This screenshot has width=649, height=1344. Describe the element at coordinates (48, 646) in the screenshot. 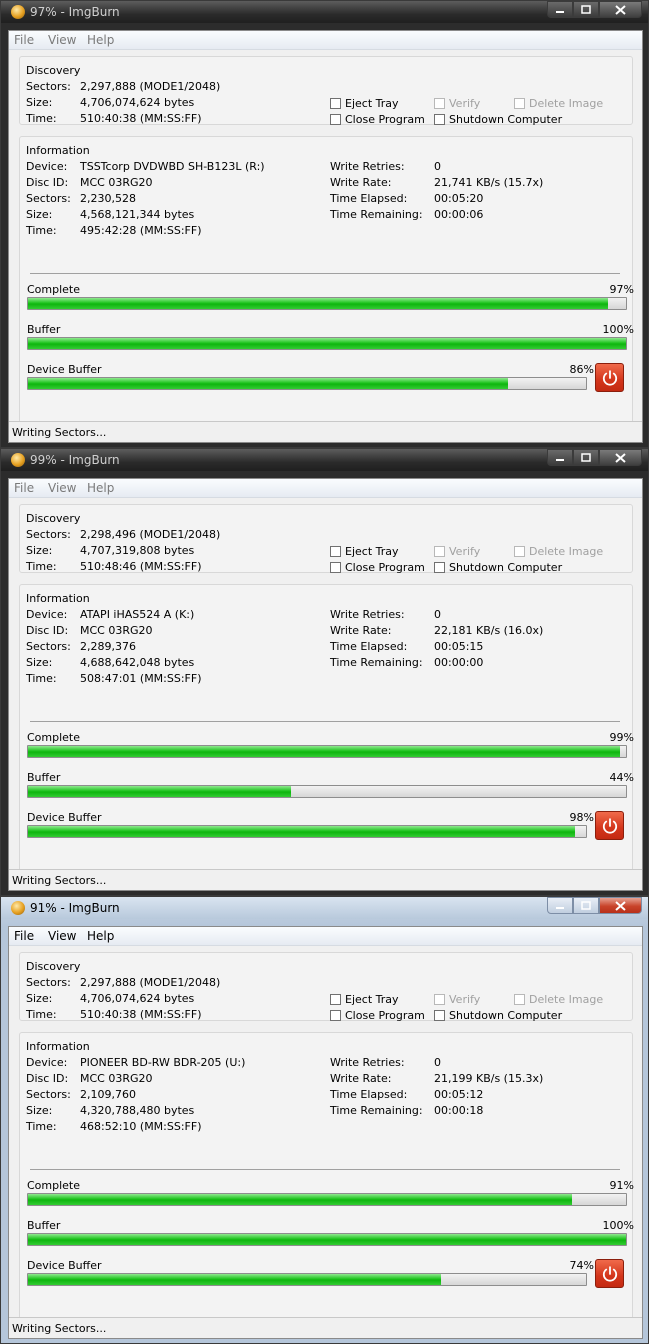

I see `info-sectors-label: Sectors:` at that location.